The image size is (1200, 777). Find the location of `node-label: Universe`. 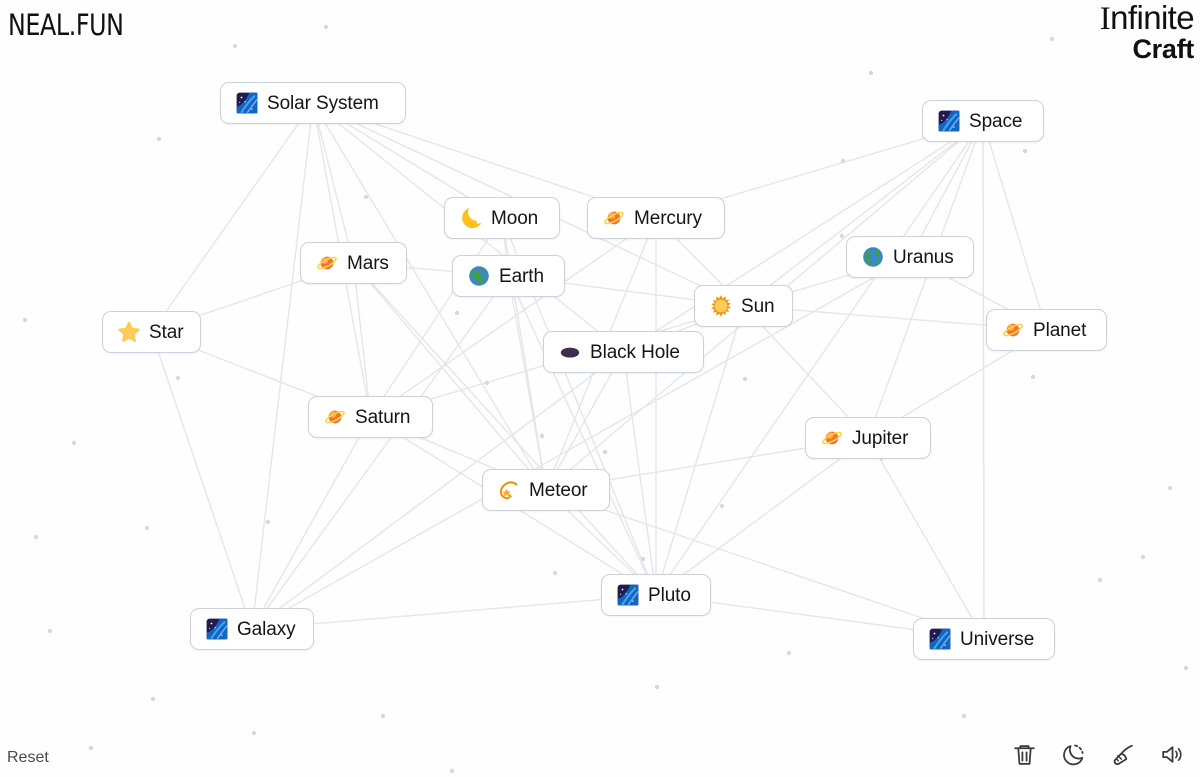

node-label: Universe is located at coordinates (997, 639).